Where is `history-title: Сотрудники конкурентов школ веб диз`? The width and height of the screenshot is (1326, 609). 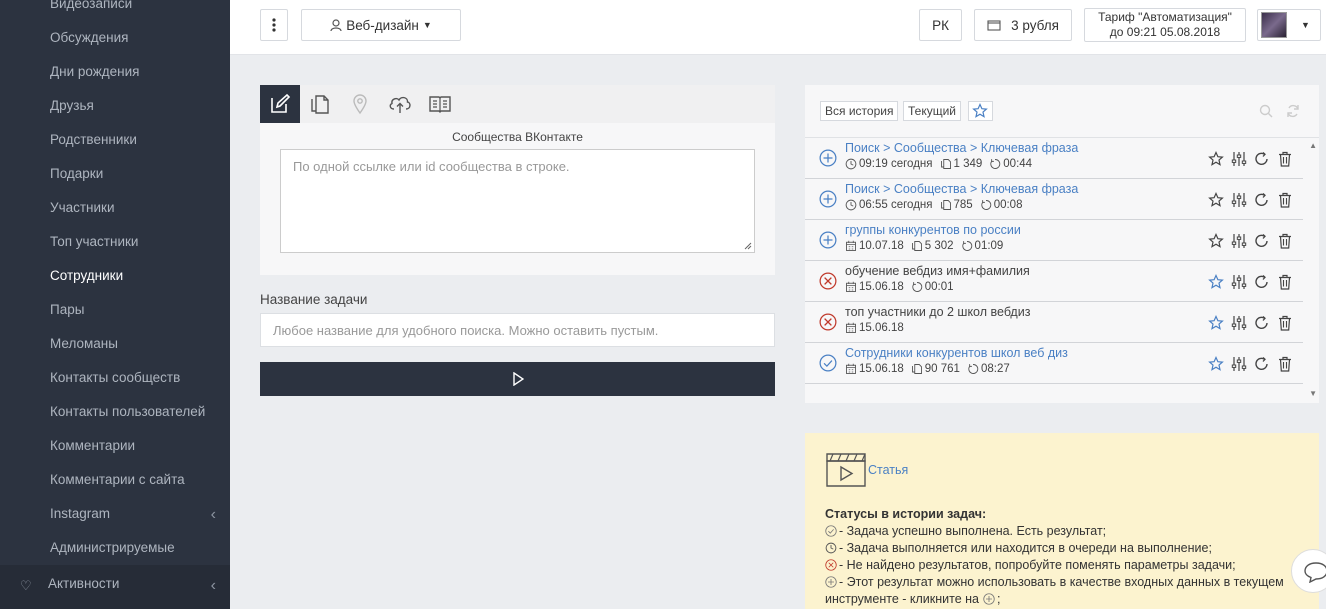 history-title: Сотрудники конкурентов школ веб диз is located at coordinates (956, 353).